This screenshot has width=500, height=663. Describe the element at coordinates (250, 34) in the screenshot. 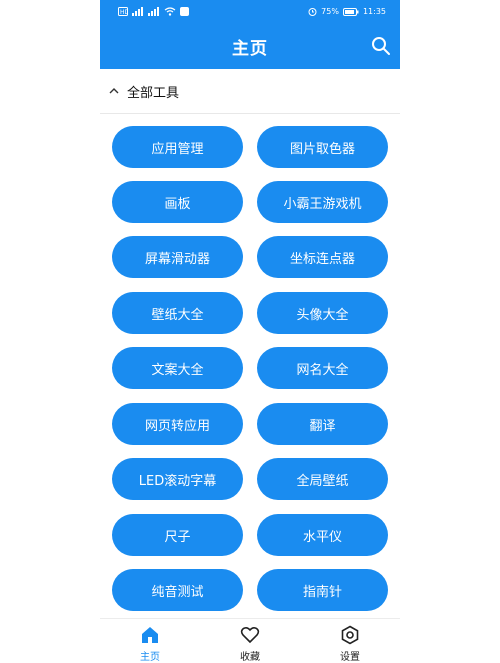

I see `top-bar: HD 75% 11:35 主页` at that location.